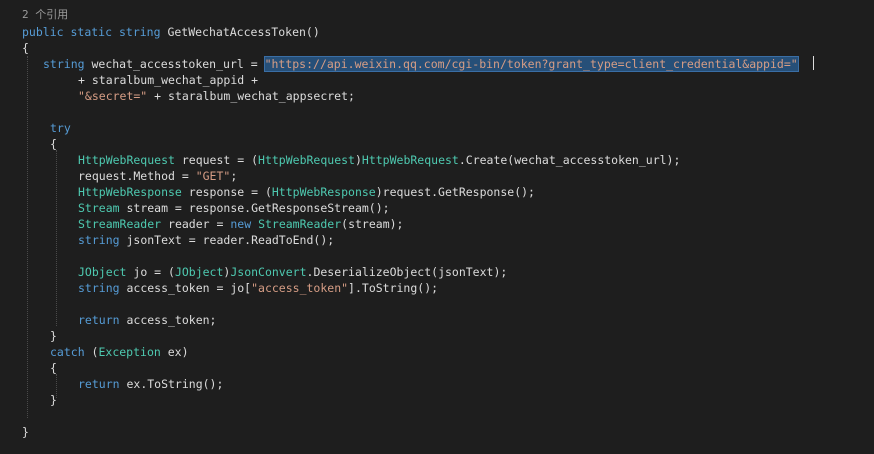 Image resolution: width=874 pixels, height=454 pixels. Describe the element at coordinates (476, 80) in the screenshot. I see `code-line: + staralbum_wechat_appid +` at that location.